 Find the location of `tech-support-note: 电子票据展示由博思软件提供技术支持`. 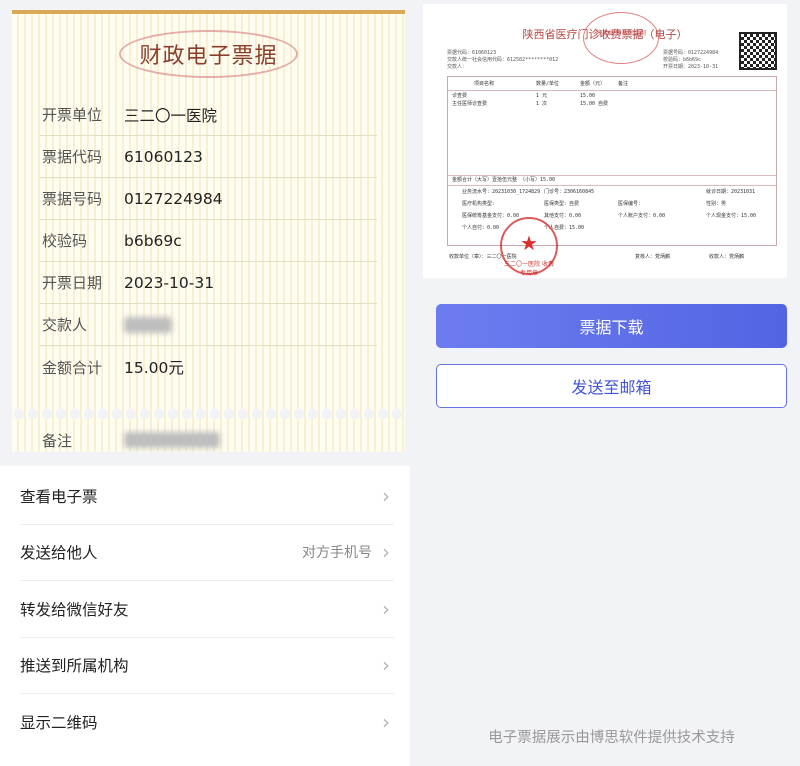

tech-support-note: 电子票据展示由博思软件提供技术支持 is located at coordinates (611, 738).